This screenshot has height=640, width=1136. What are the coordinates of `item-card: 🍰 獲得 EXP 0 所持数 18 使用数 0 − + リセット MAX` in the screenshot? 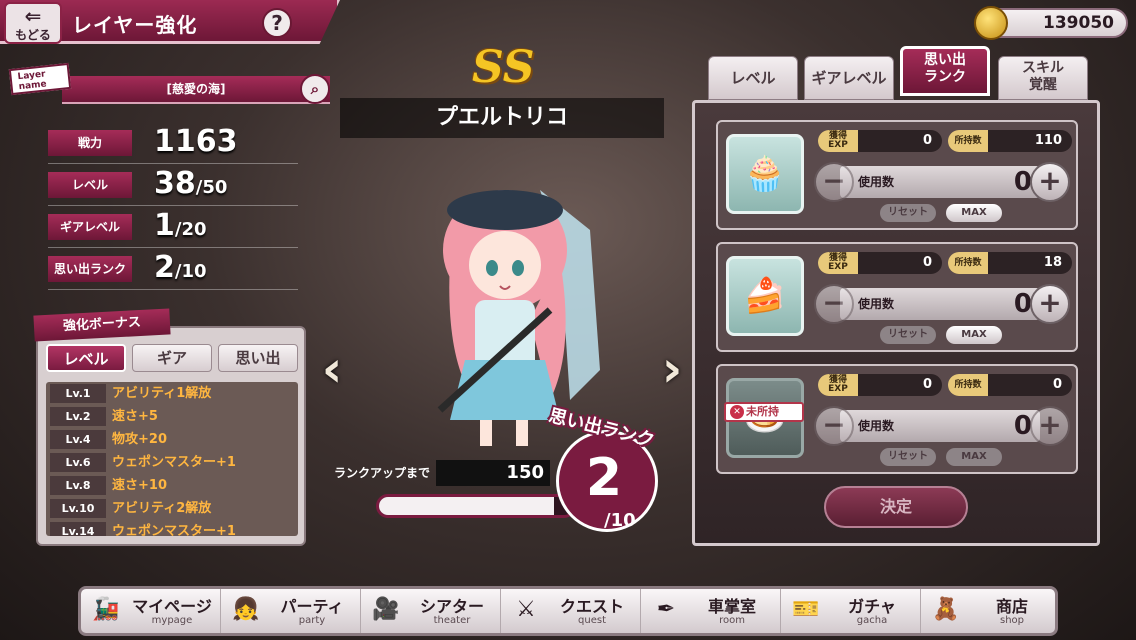 It's located at (897, 297).